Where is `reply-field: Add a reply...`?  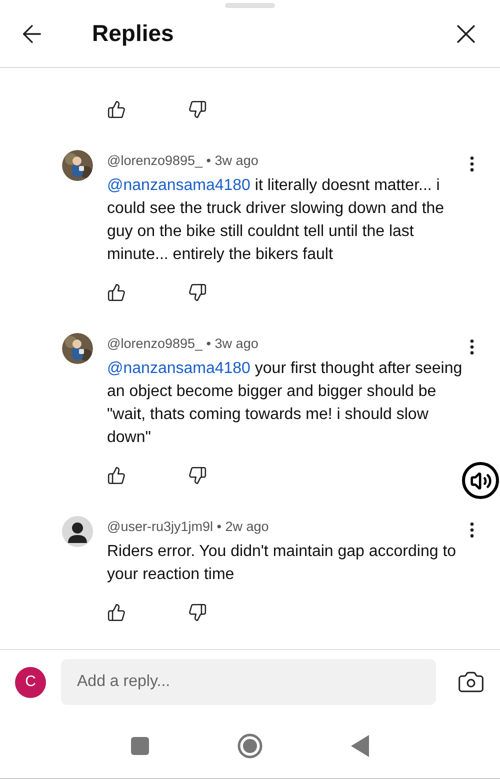 reply-field: Add a reply... is located at coordinates (248, 682).